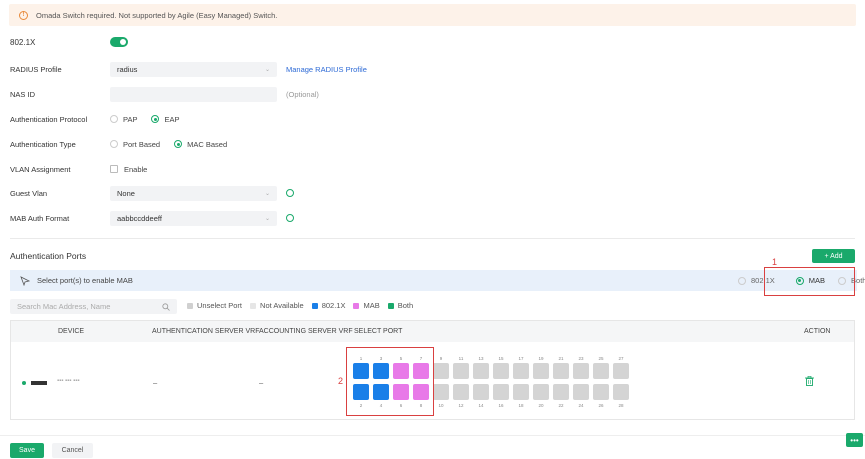  What do you see at coordinates (817, 331) in the screenshot?
I see `col-action: ACTION` at bounding box center [817, 331].